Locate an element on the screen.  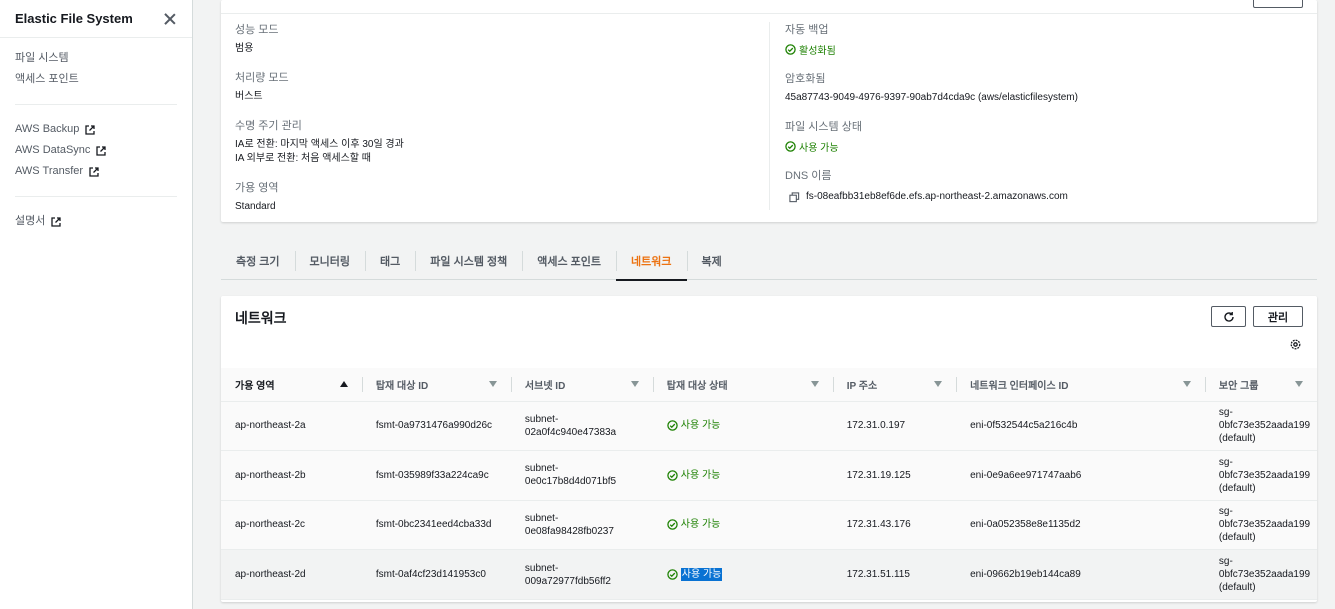
cell-mount-target-id: fsmt-035989f33a224ca9c is located at coordinates (436, 475).